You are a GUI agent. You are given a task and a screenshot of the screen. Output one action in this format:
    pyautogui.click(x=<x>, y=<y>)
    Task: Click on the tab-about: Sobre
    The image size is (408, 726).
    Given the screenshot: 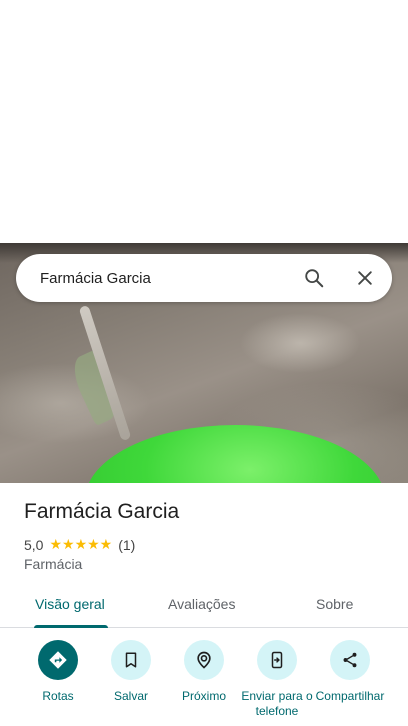 What is the action you would take?
    pyautogui.click(x=334, y=604)
    